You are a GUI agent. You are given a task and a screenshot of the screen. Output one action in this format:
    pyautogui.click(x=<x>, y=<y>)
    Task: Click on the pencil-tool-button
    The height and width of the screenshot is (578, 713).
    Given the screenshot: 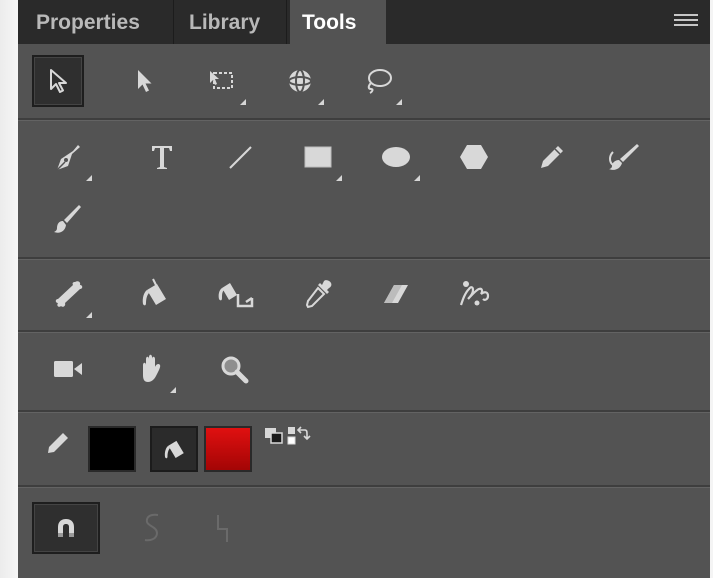 What is the action you would take?
    pyautogui.click(x=552, y=157)
    